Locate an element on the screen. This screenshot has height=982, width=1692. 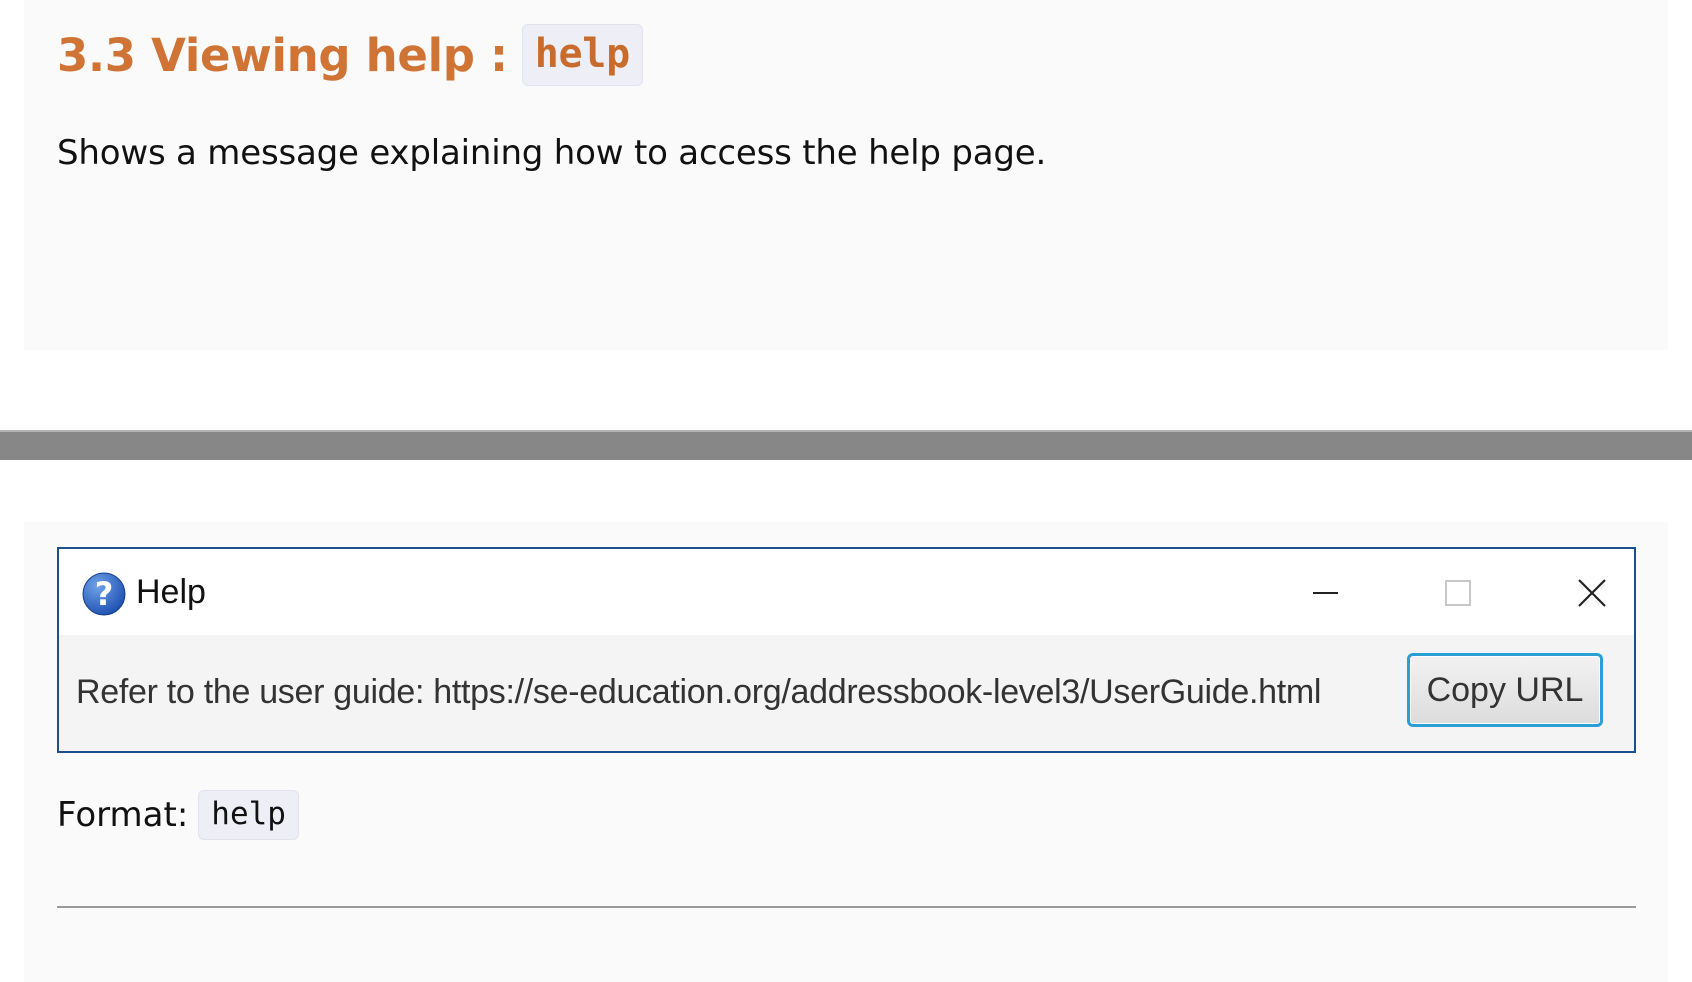
format-line: Format: help is located at coordinates (178, 815).